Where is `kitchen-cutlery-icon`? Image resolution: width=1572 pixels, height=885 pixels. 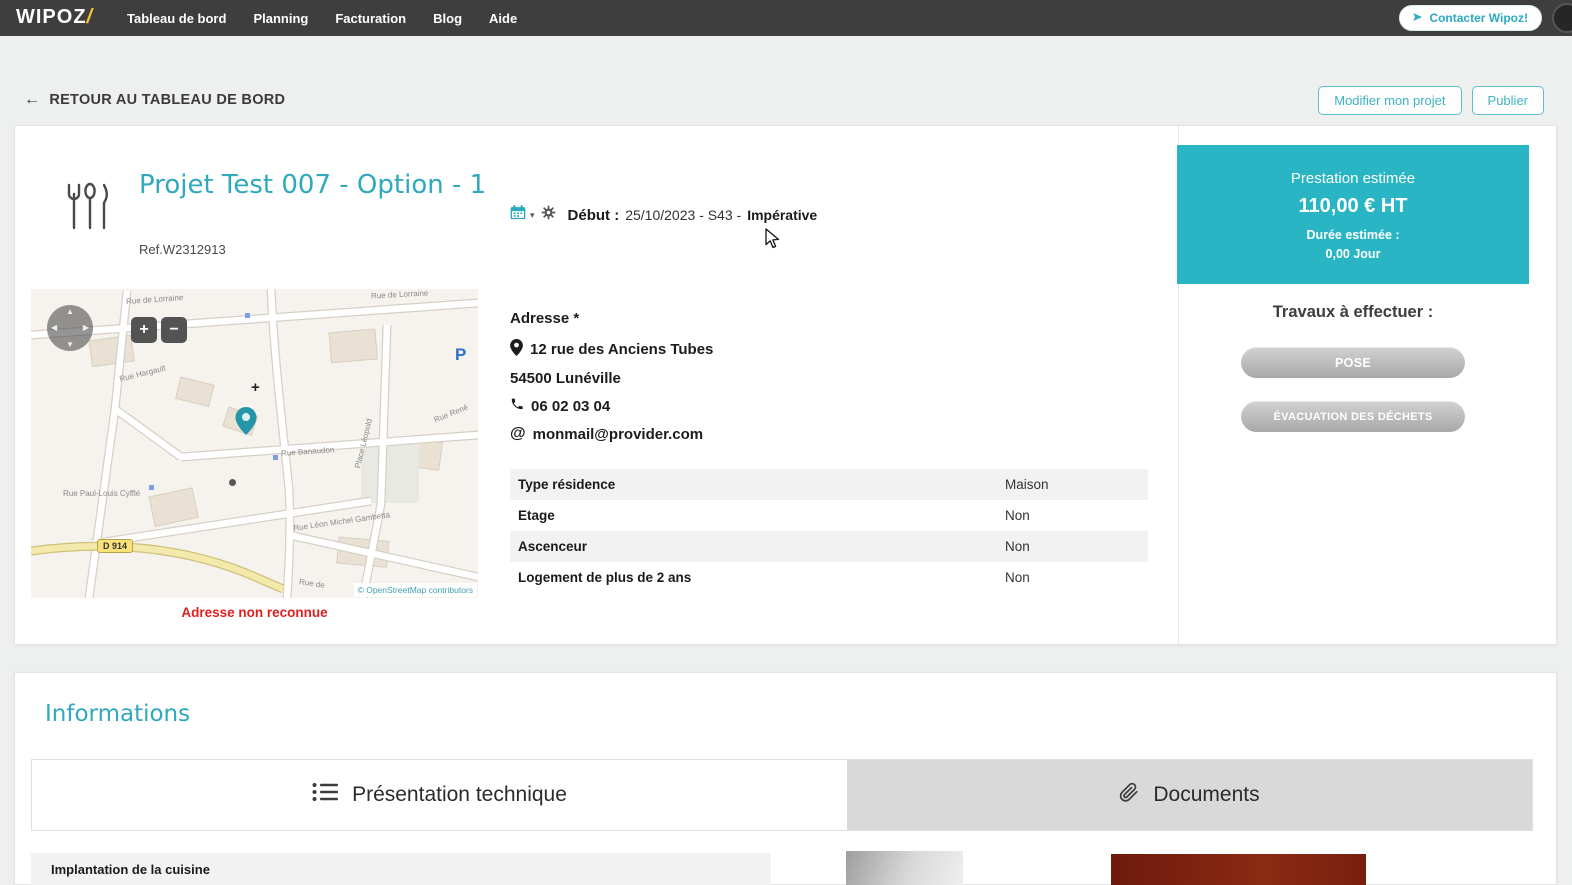
kitchen-cutlery-icon is located at coordinates (86, 209).